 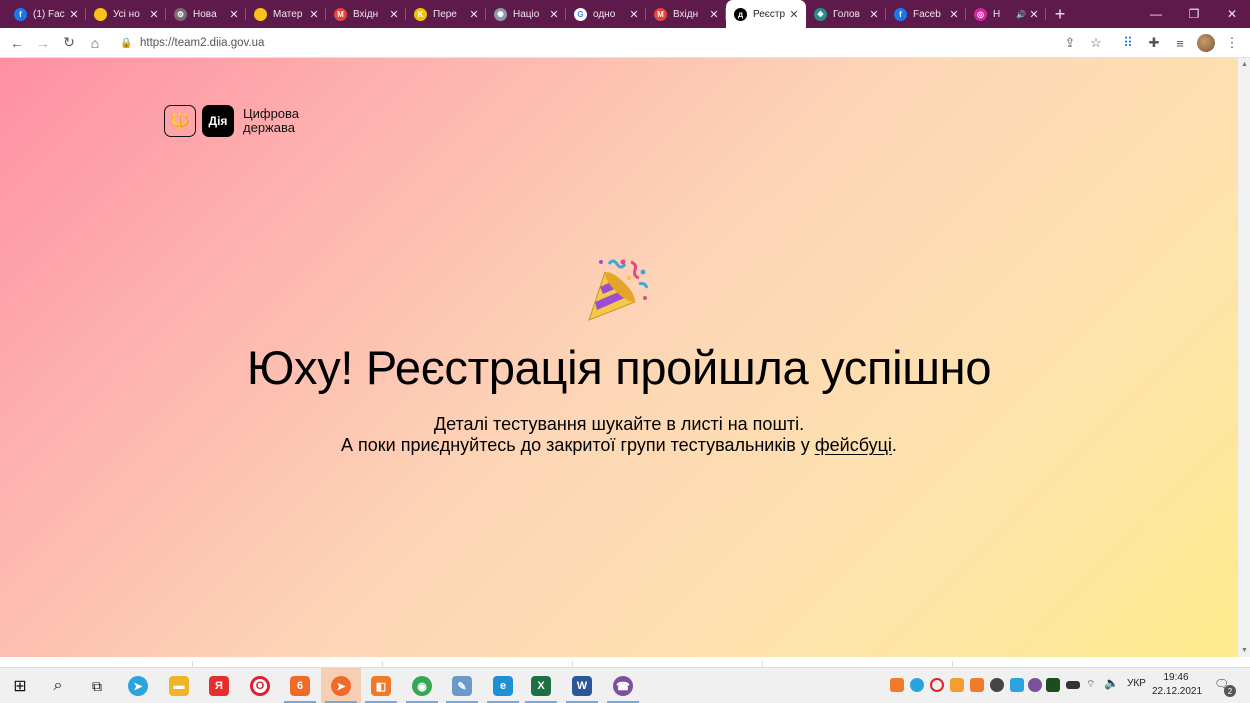 I want to click on clock: 19:46 22.12.2021, so click(x=1177, y=685).